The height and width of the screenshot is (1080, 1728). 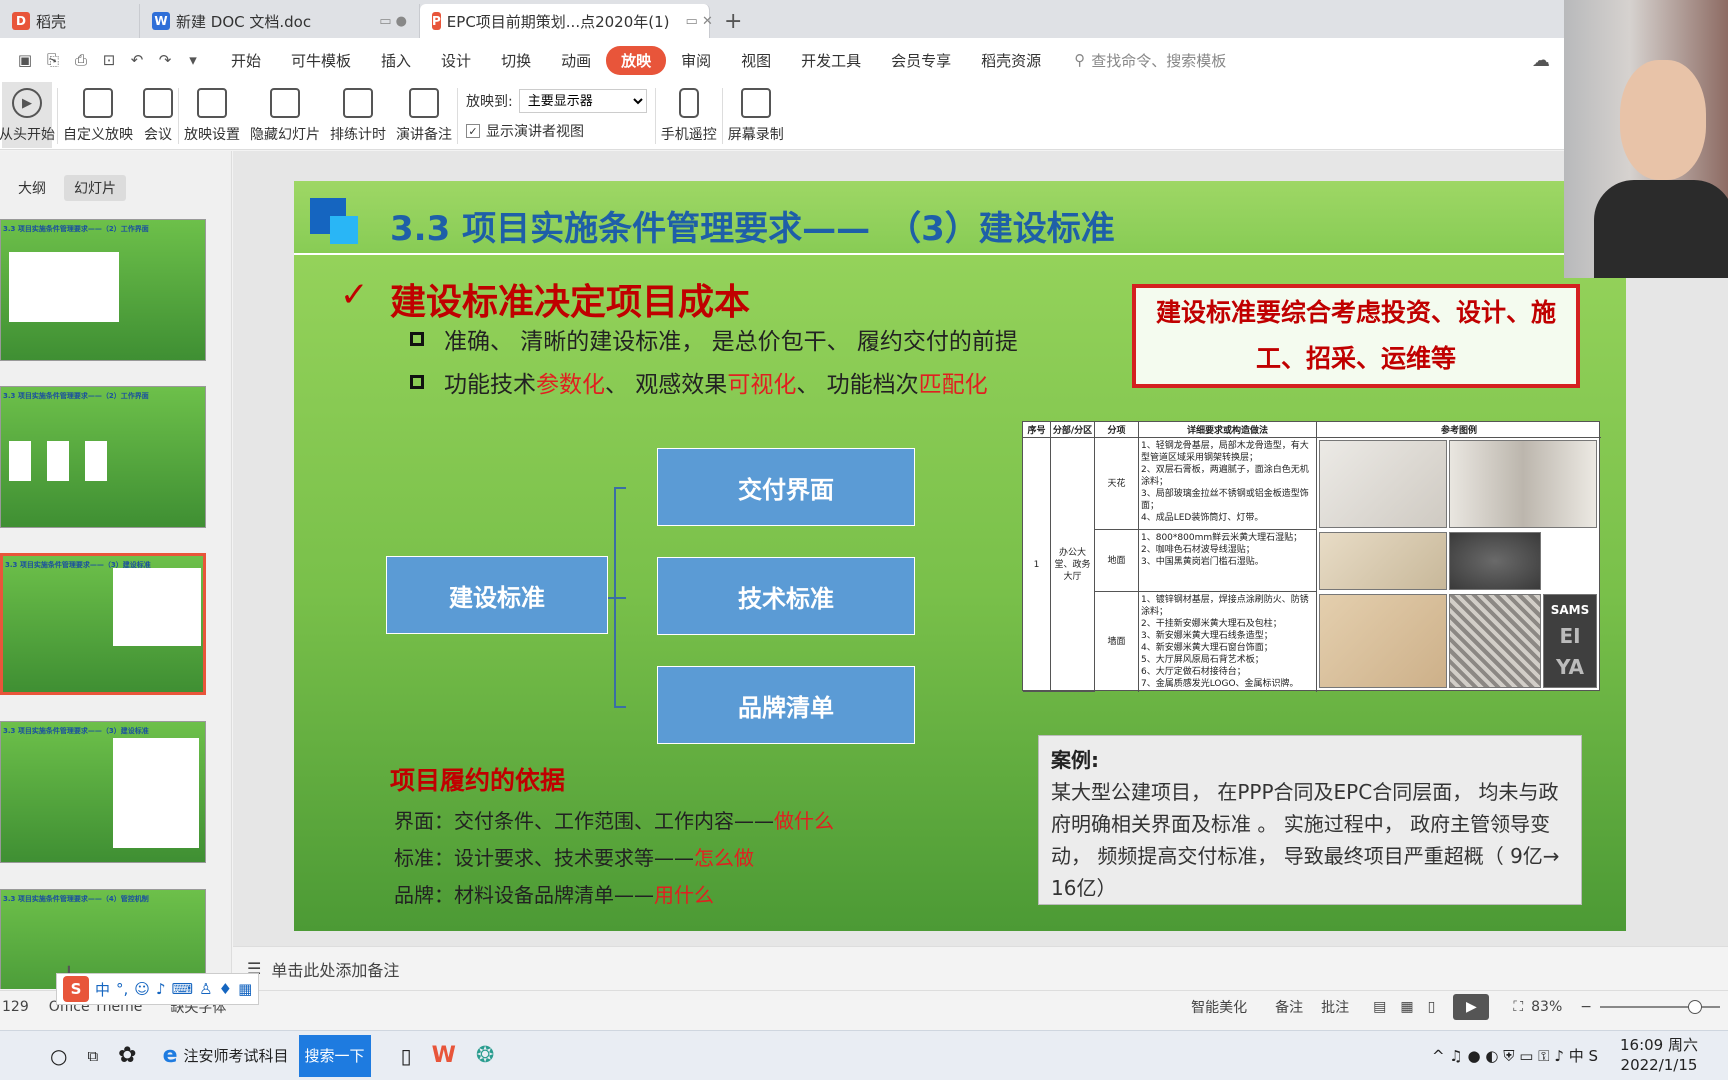 What do you see at coordinates (1150, 60) in the screenshot?
I see `command-search: ⚲ 查找命令、搜索模板` at bounding box center [1150, 60].